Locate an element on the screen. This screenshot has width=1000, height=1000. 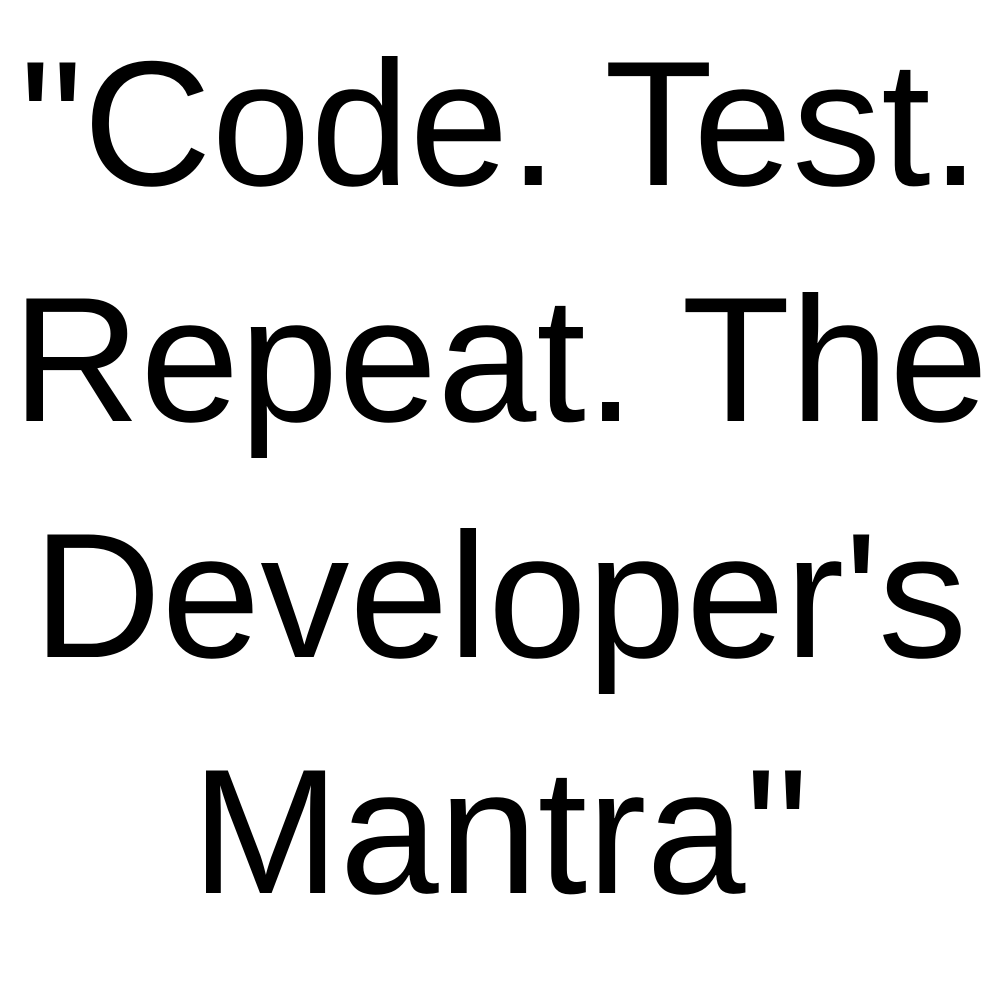
quote-line-4: Mantra" is located at coordinates (500, 831).